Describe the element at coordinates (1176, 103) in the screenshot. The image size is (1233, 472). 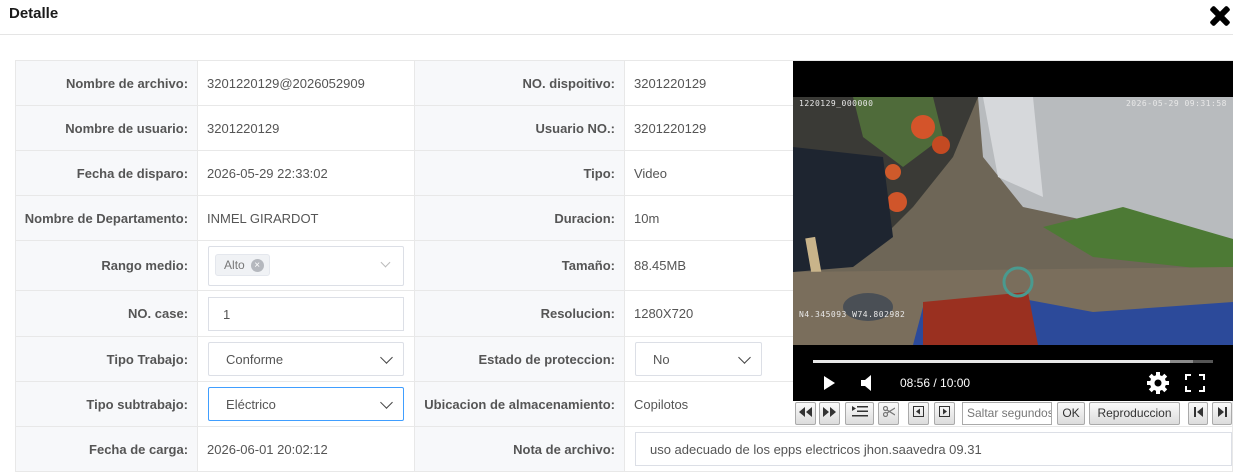
I see `osd-timestamp: 2026-05-29 09:31:58` at that location.